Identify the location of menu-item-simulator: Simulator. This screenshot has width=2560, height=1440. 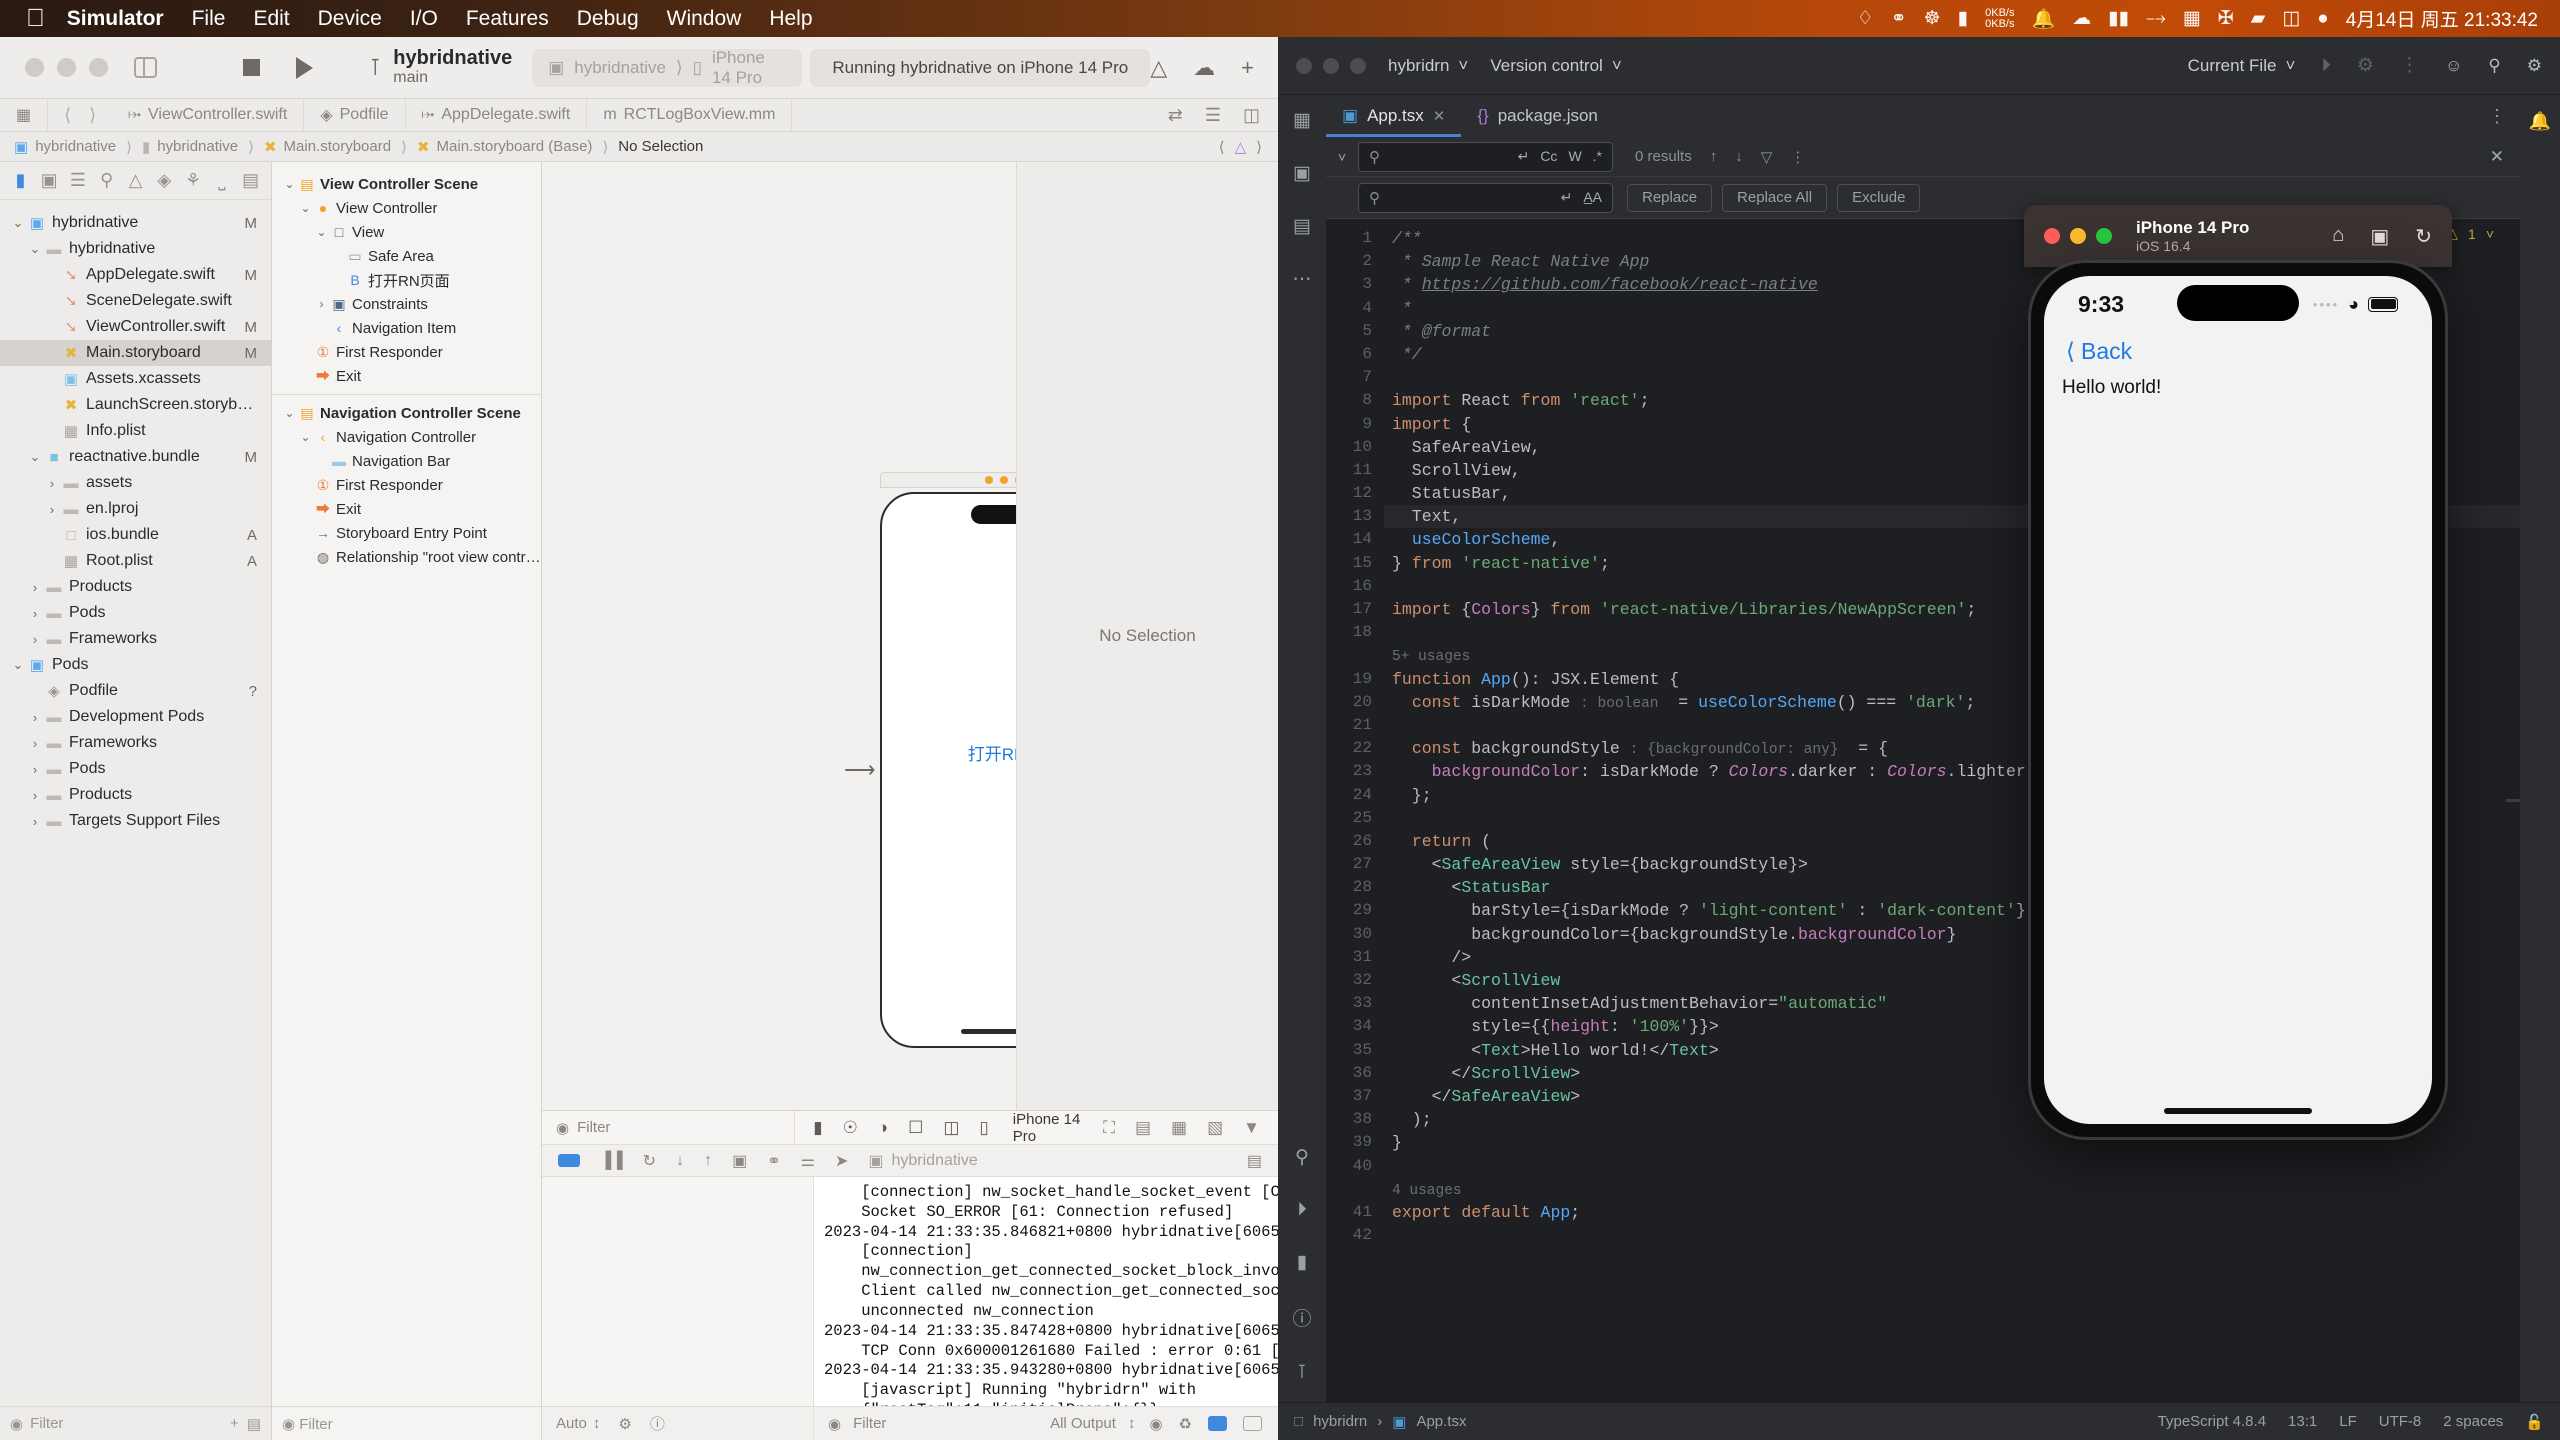
(115, 19).